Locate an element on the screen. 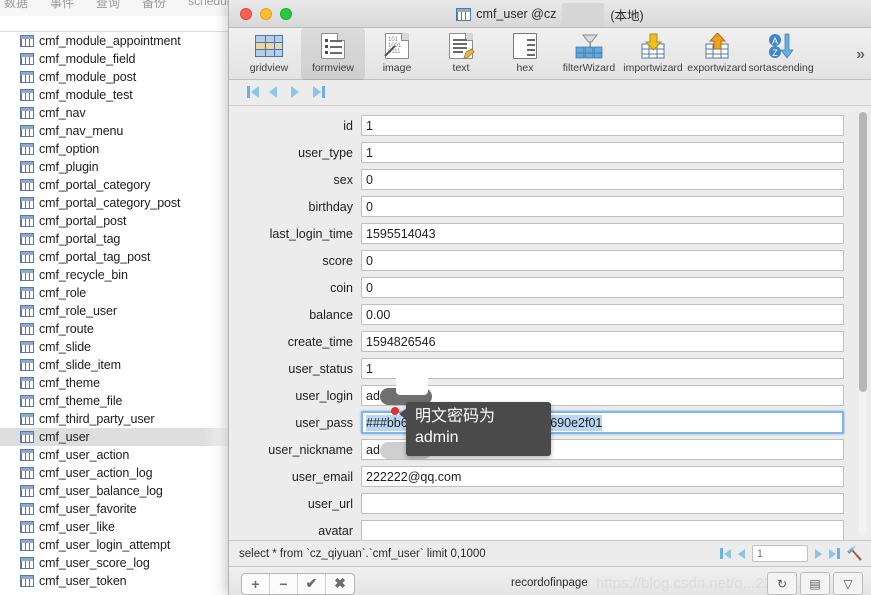 Image resolution: width=871 pixels, height=595 pixels. table-list-item: cmf_user_token is located at coordinates (114, 581).